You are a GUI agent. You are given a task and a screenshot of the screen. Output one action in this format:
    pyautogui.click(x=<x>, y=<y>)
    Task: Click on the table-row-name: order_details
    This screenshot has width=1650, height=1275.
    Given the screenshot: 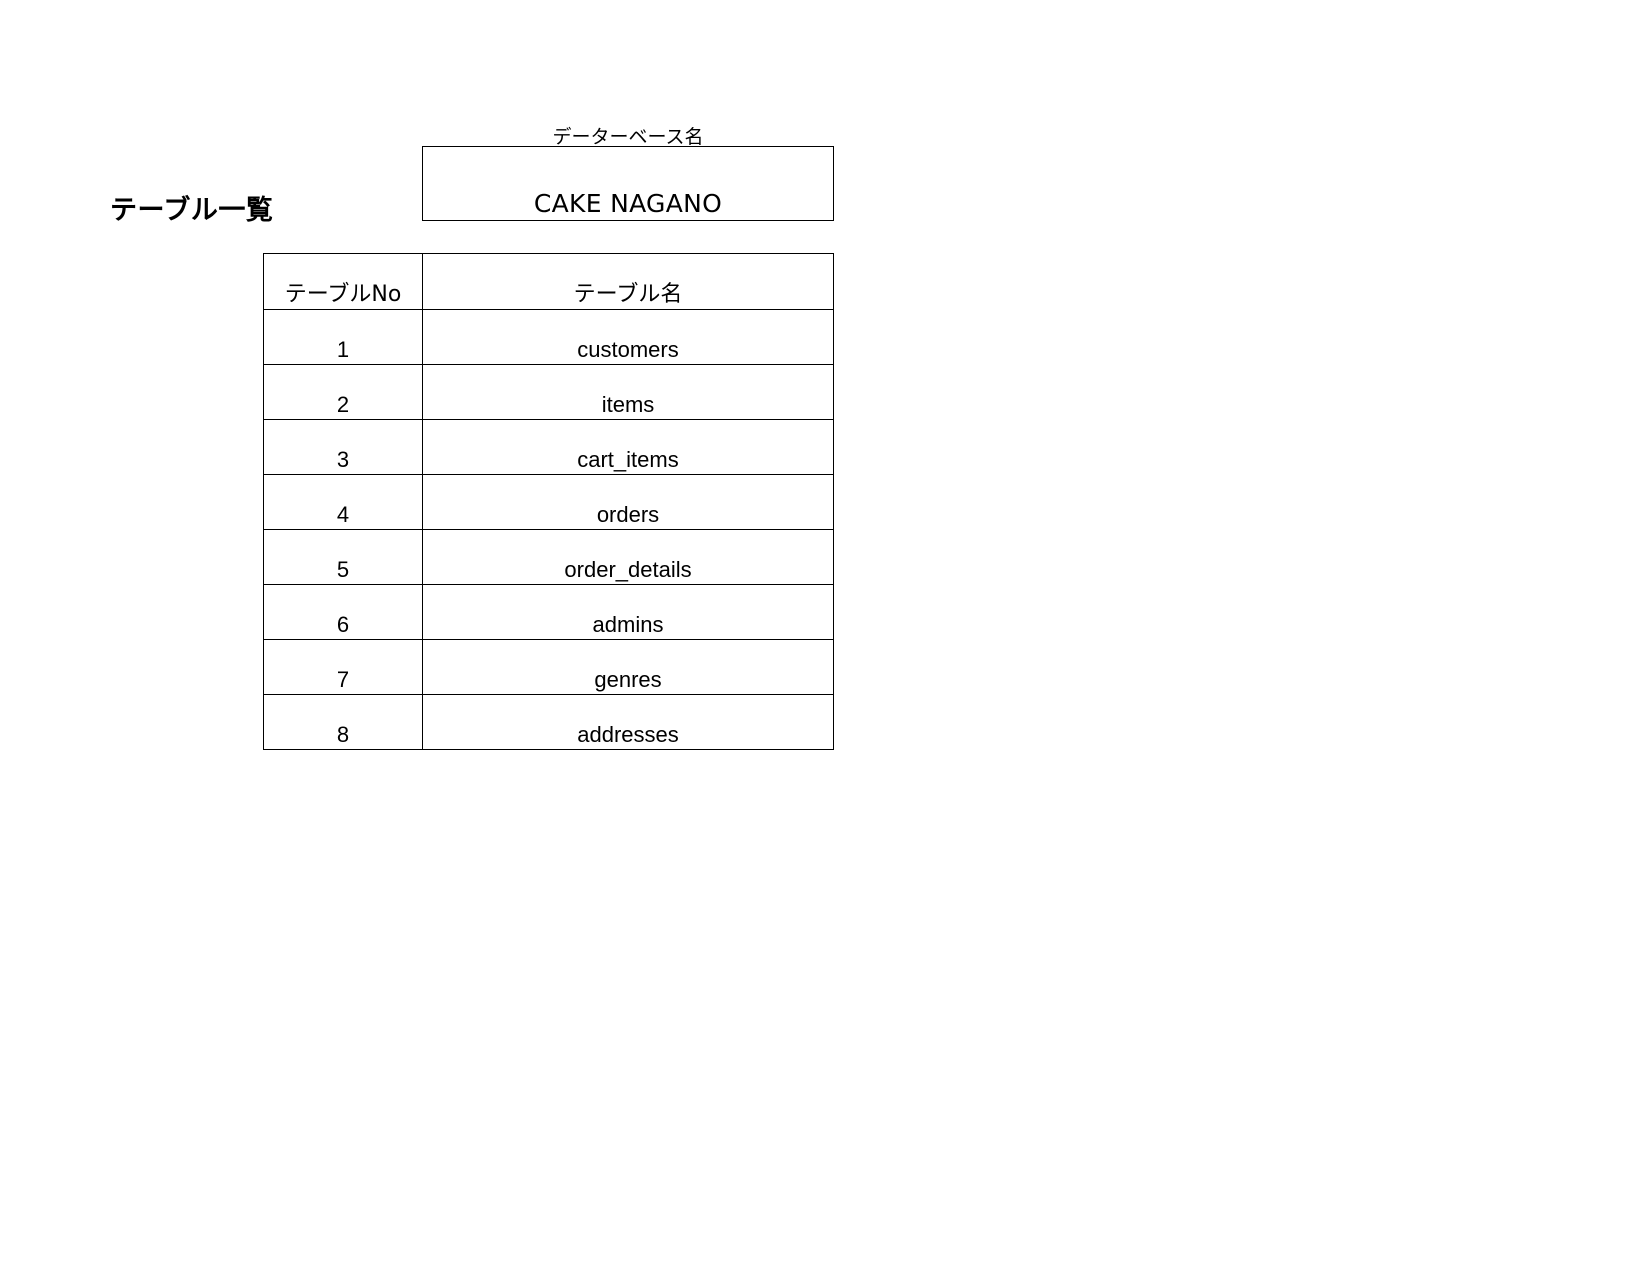 What is the action you would take?
    pyautogui.click(x=628, y=557)
    